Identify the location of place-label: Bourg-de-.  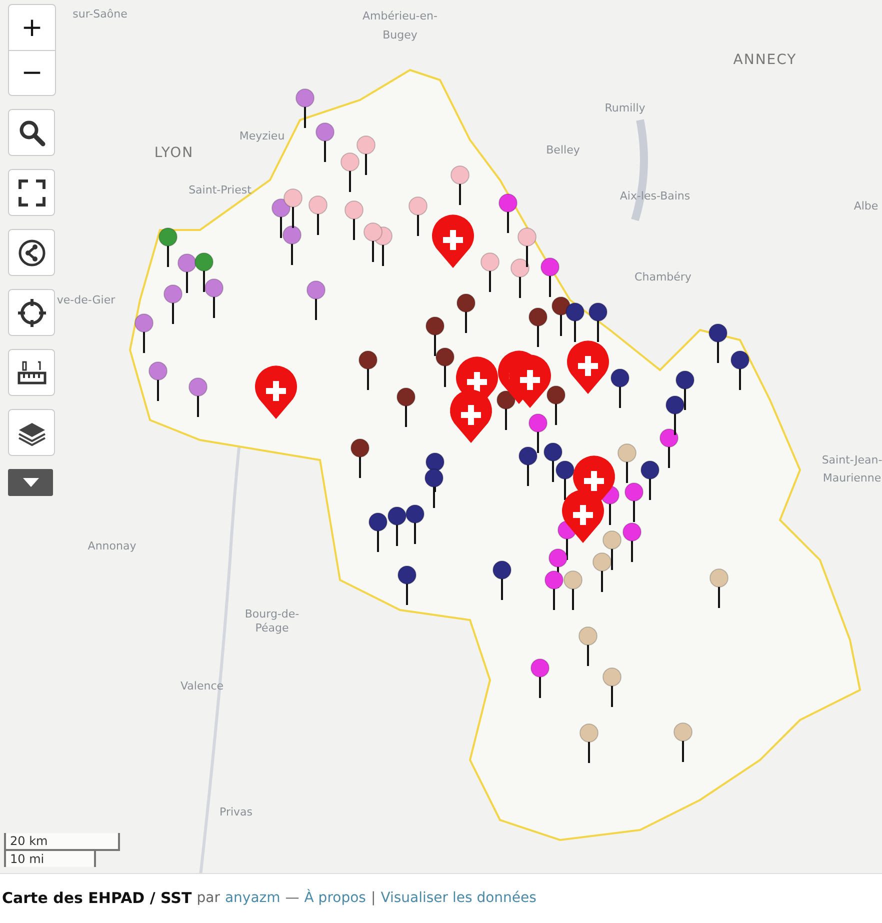
(272, 614).